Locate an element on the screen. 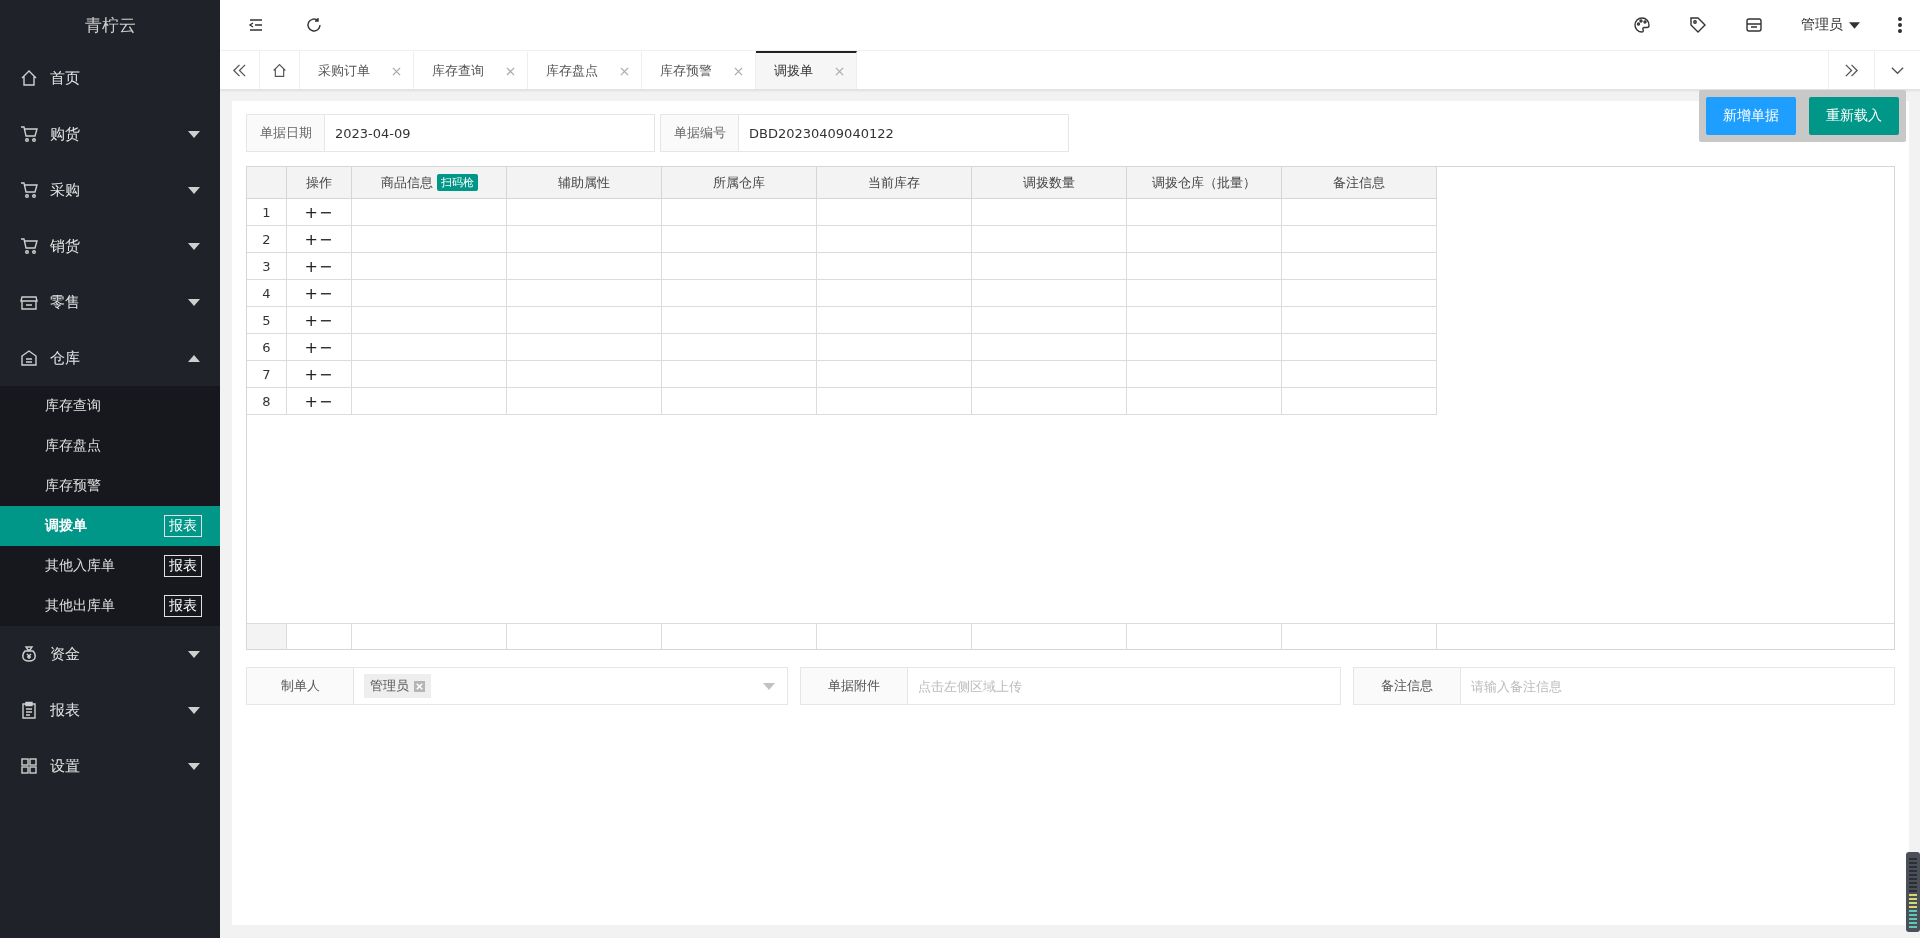 Image resolution: width=1920 pixels, height=938 pixels. submenu-item: 库存查询 is located at coordinates (110, 406).